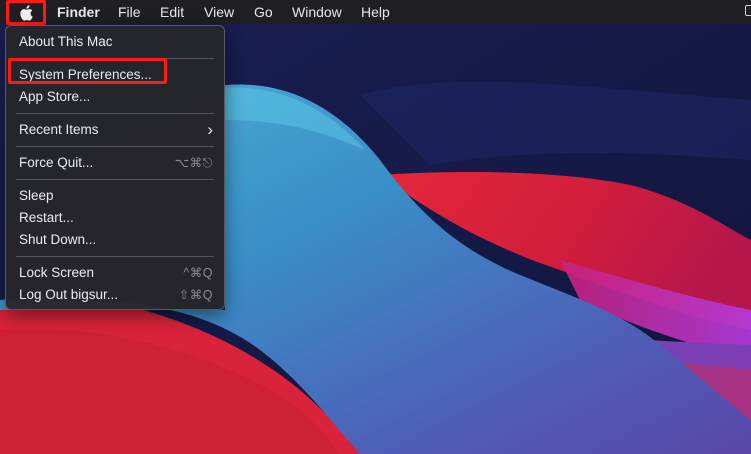 Image resolution: width=751 pixels, height=454 pixels. I want to click on menu-bar: Finder File Edit View Go Window Help, so click(375, 12).